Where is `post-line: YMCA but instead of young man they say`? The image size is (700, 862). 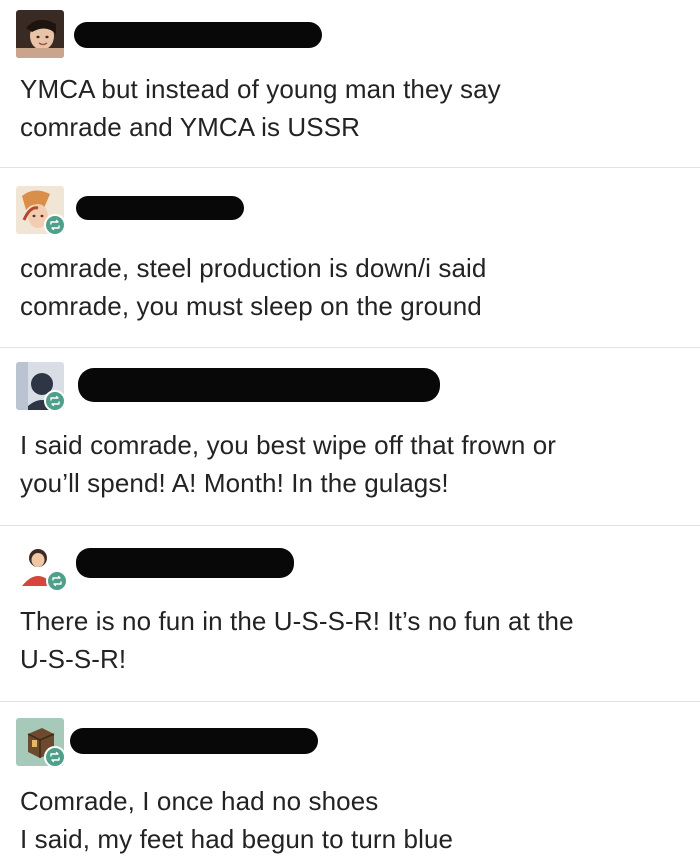
post-line: YMCA but instead of young man they say is located at coordinates (260, 89).